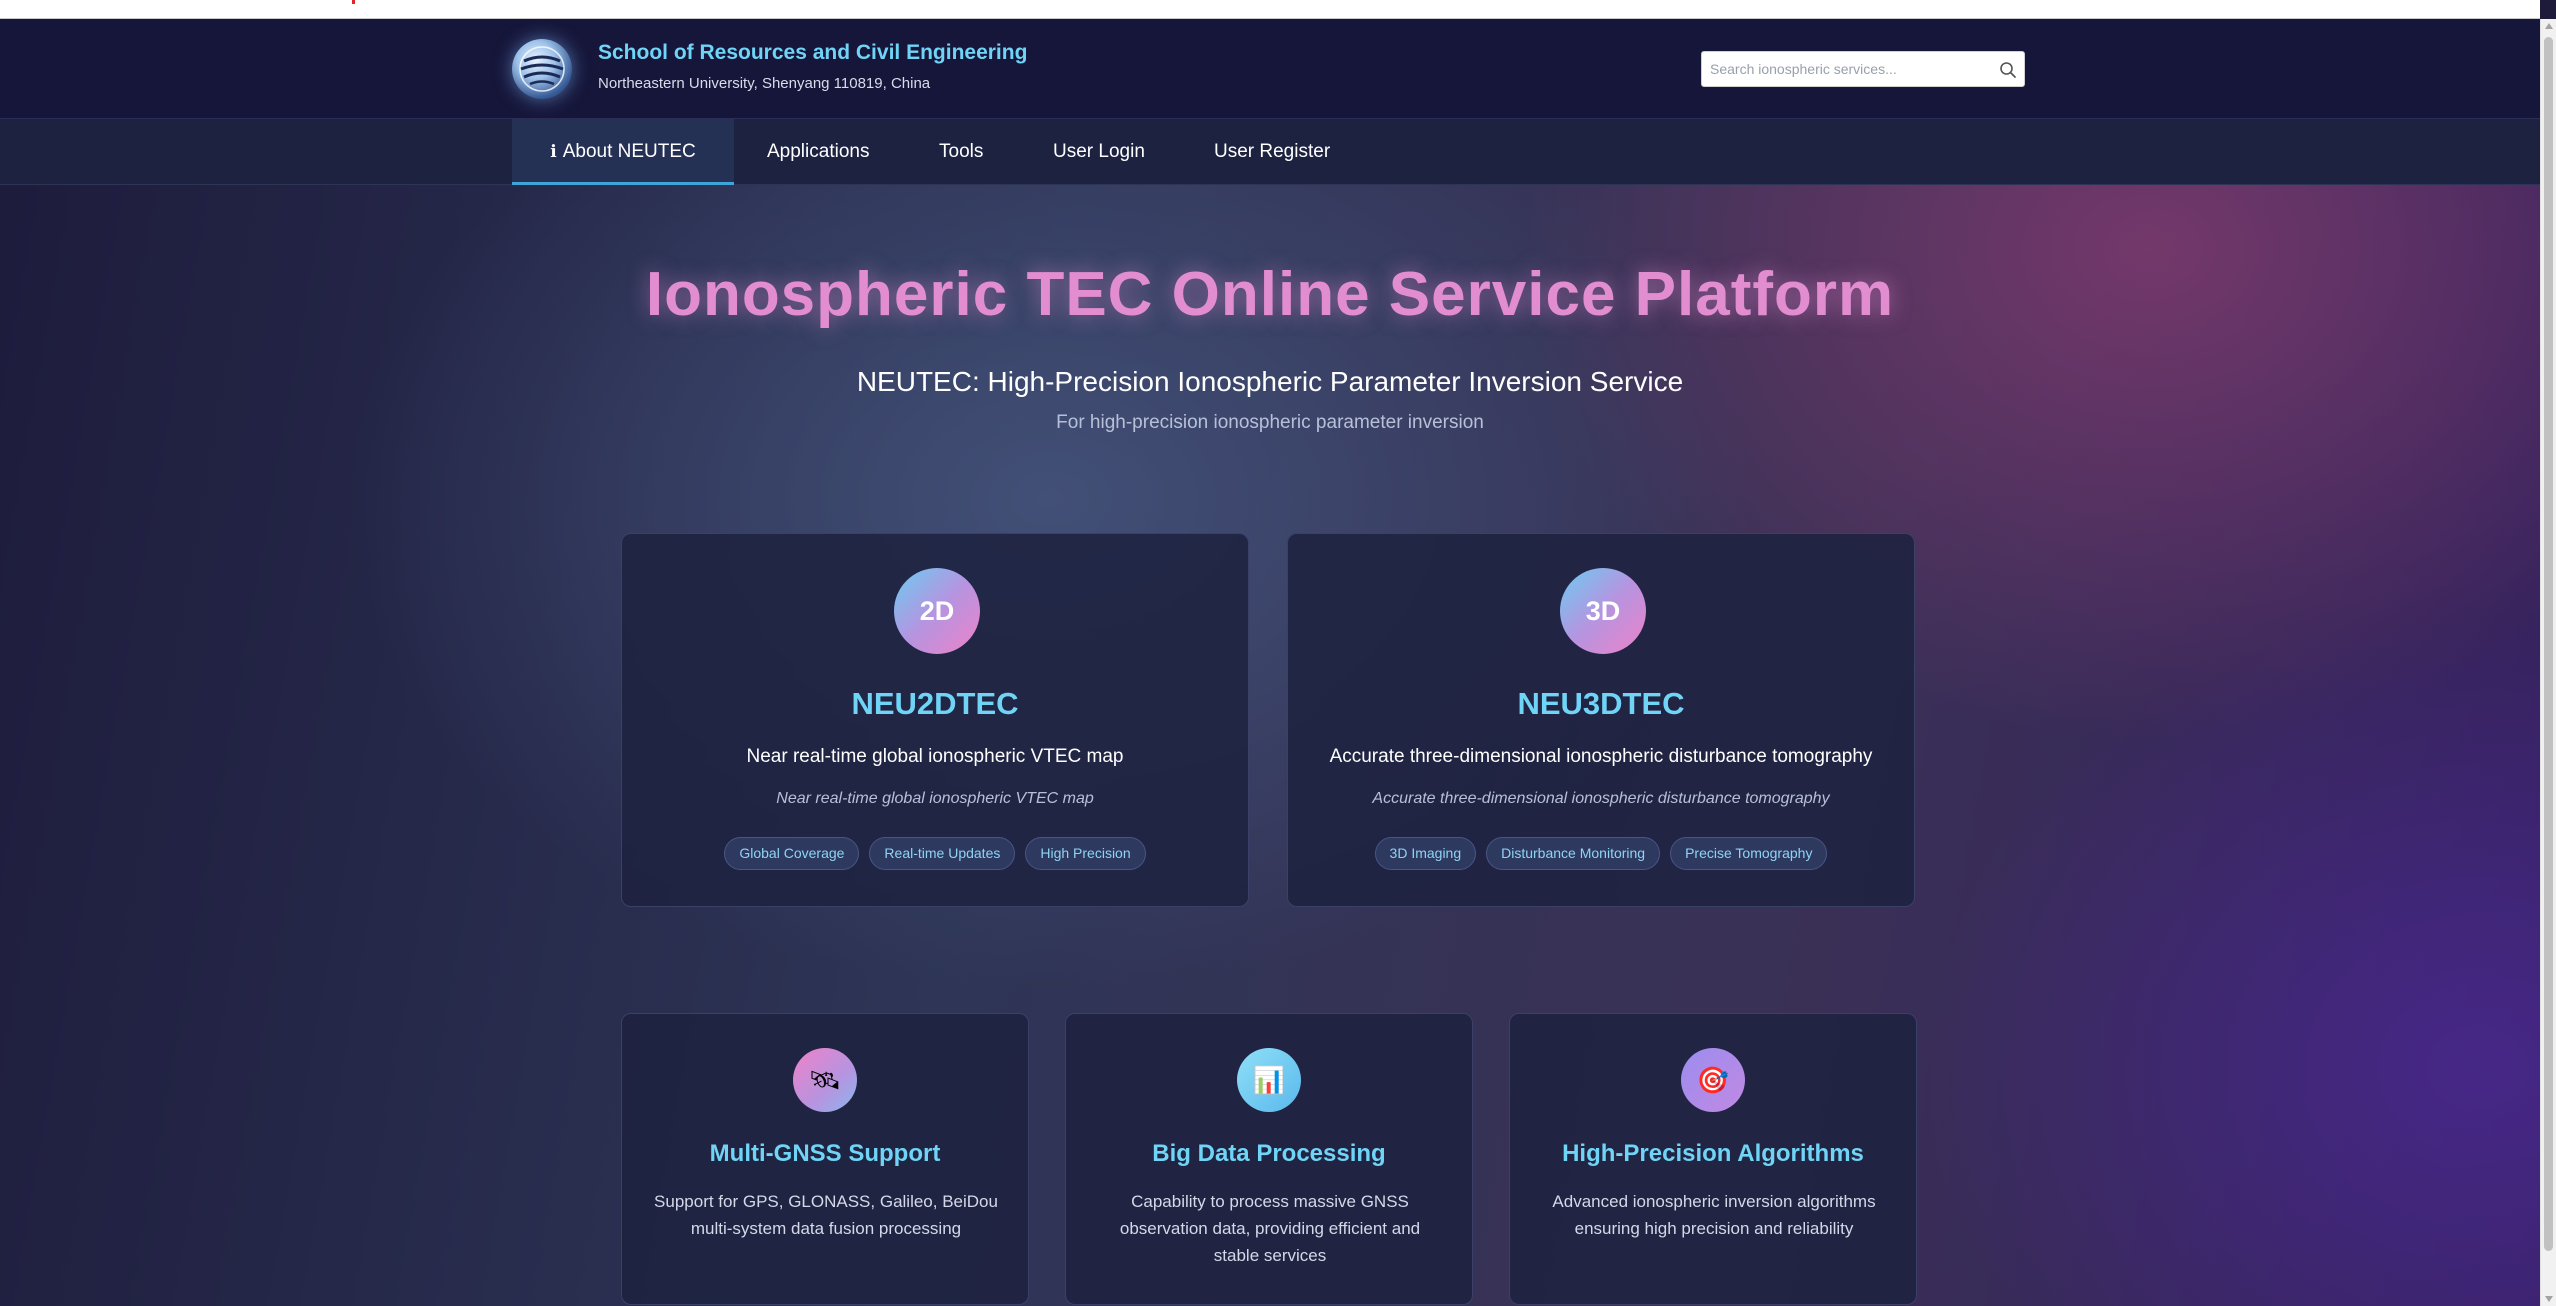  What do you see at coordinates (935, 703) in the screenshot?
I see `product-title: NEU2DTEC` at bounding box center [935, 703].